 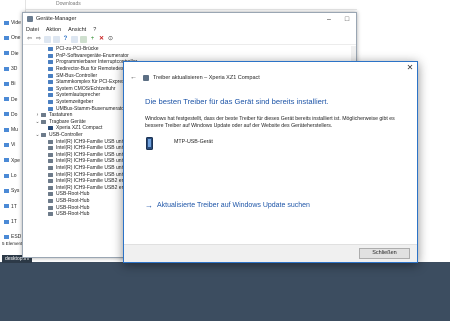 I want to click on device-tree-item: Stammkomplex für PCI-Express, so click(x=78, y=82).